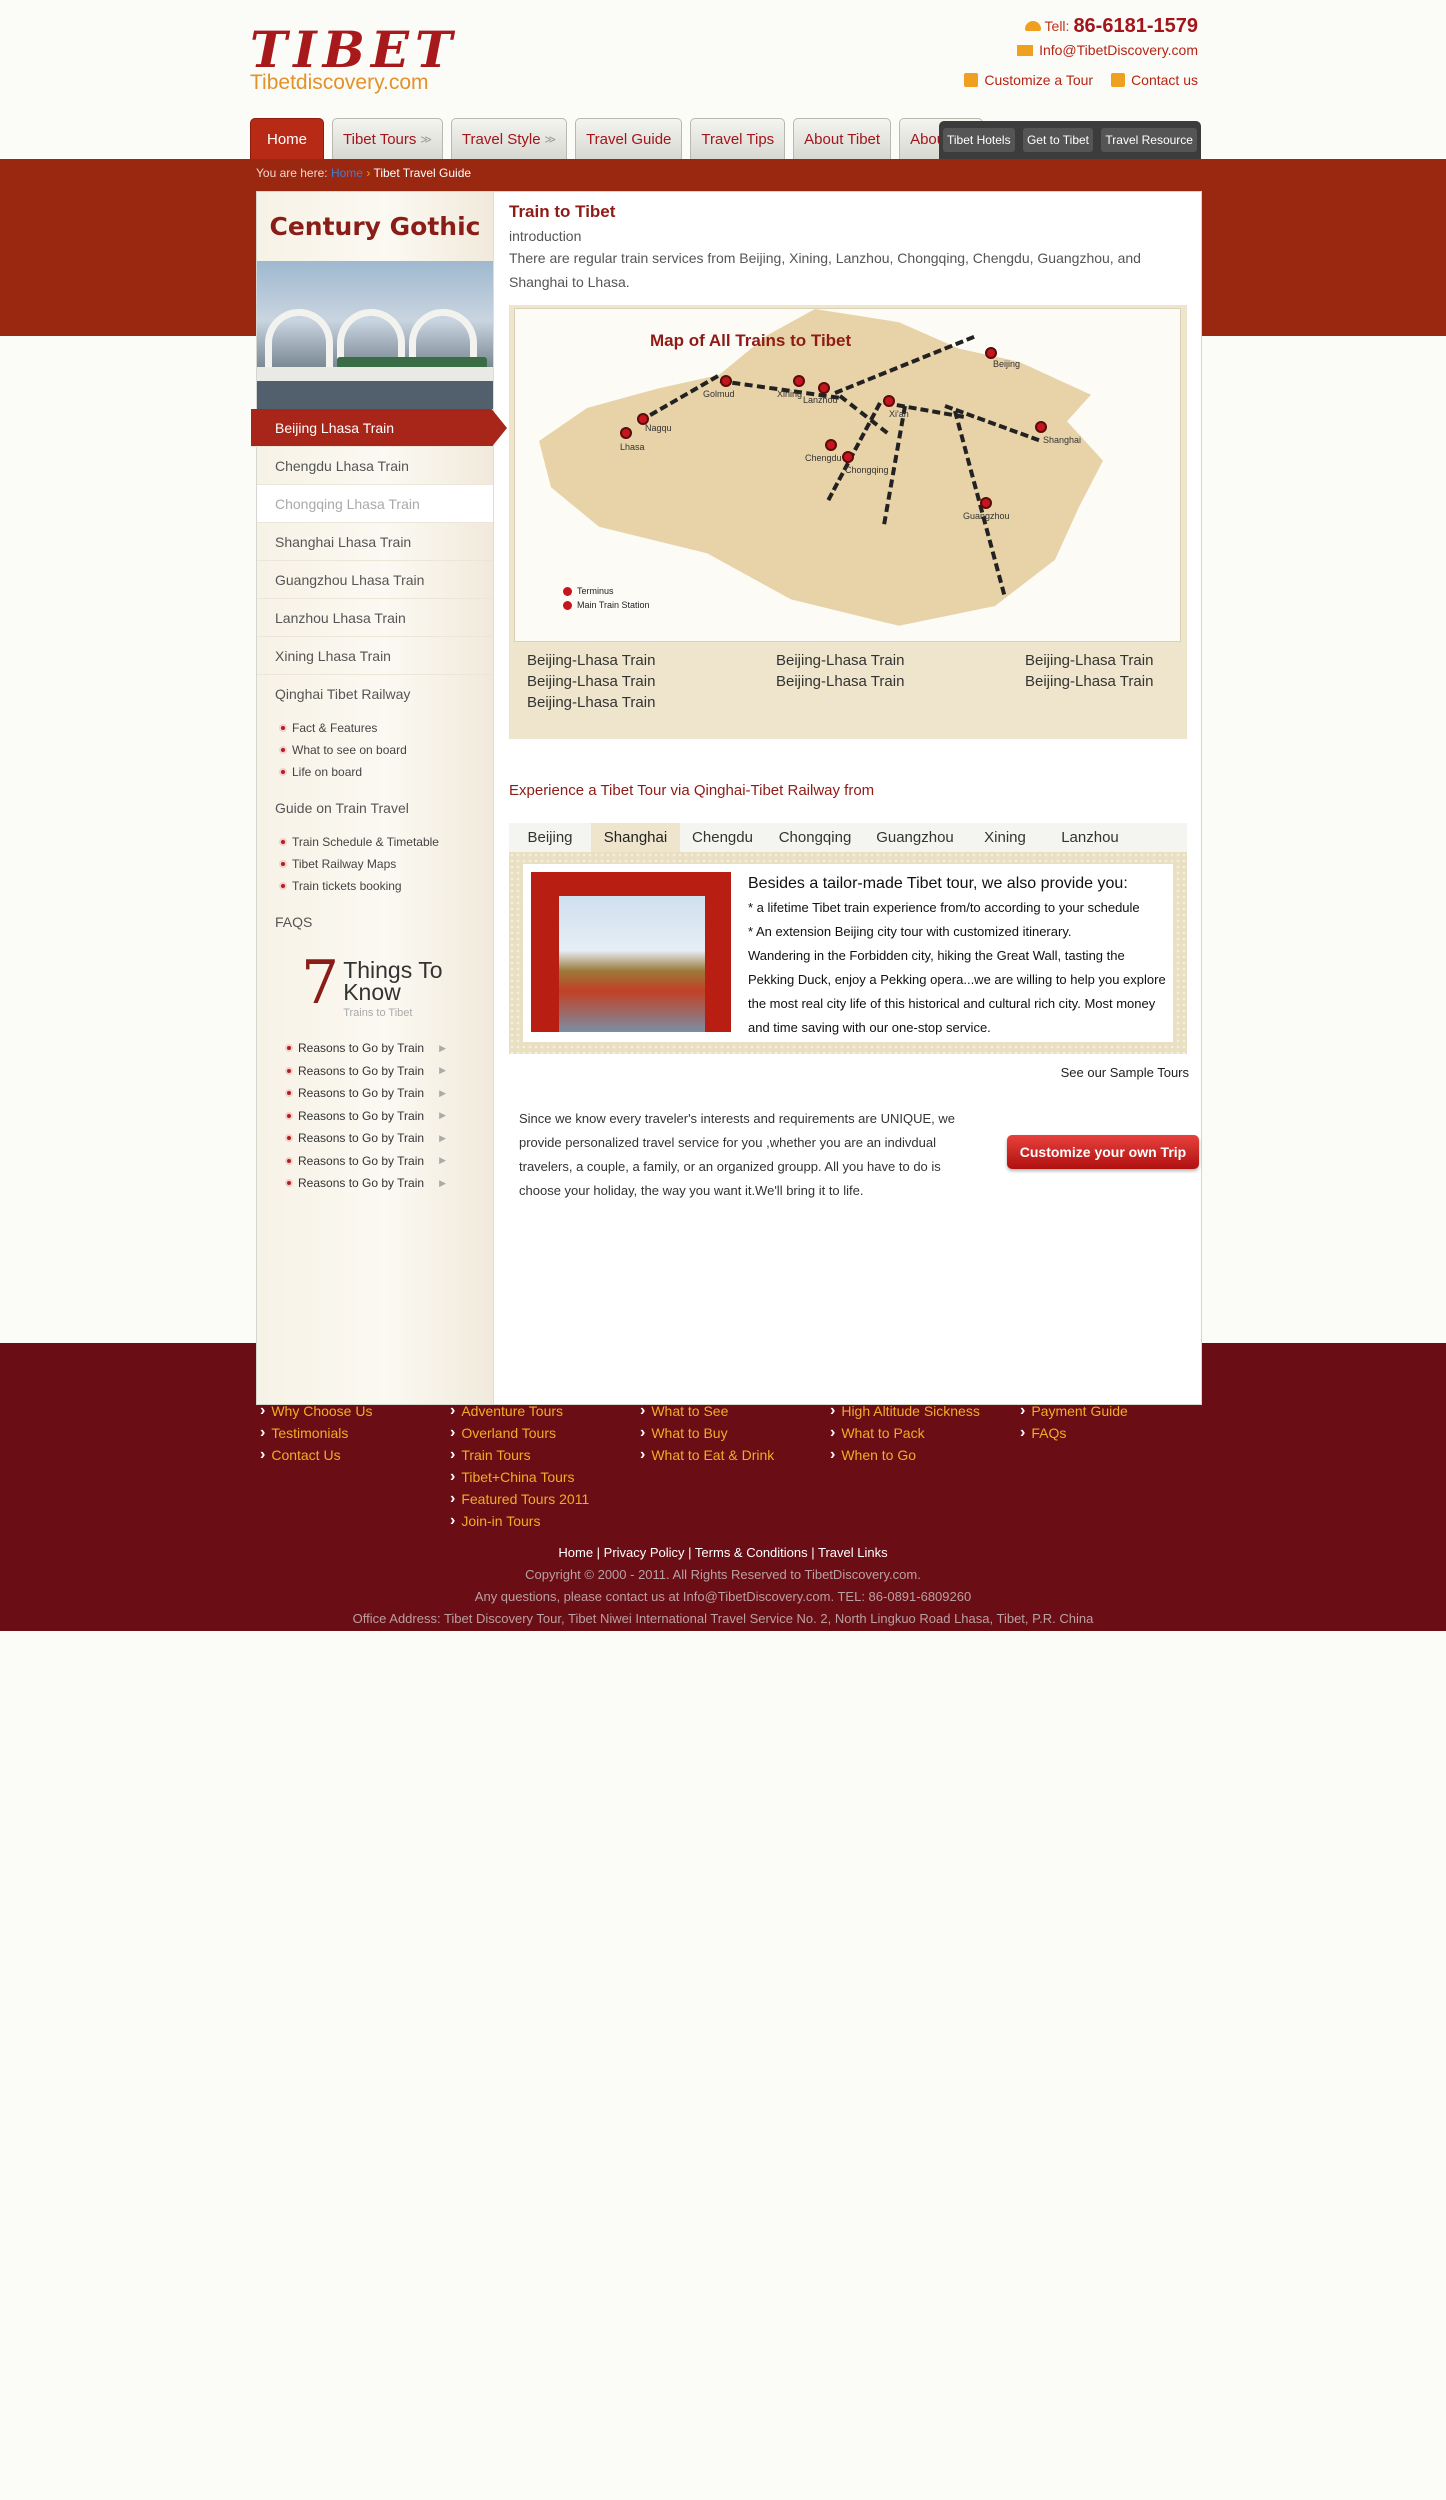 The width and height of the screenshot is (1446, 2500). Describe the element at coordinates (1090, 837) in the screenshot. I see `tab-lanzhou: Lanzhou` at that location.